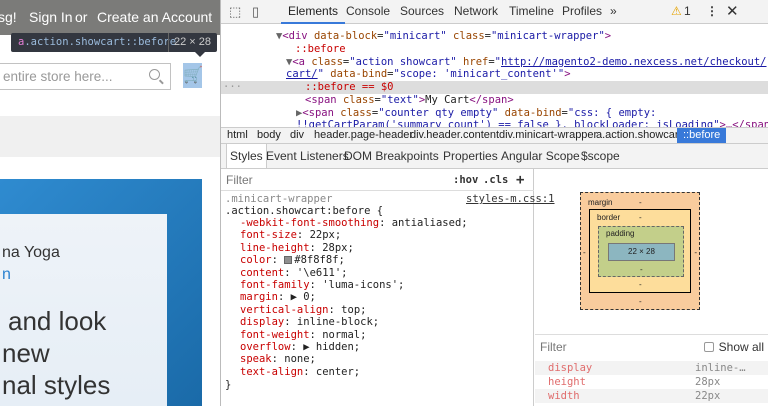 The height and width of the screenshot is (406, 768). Describe the element at coordinates (262, 273) in the screenshot. I see `property-name: content` at that location.